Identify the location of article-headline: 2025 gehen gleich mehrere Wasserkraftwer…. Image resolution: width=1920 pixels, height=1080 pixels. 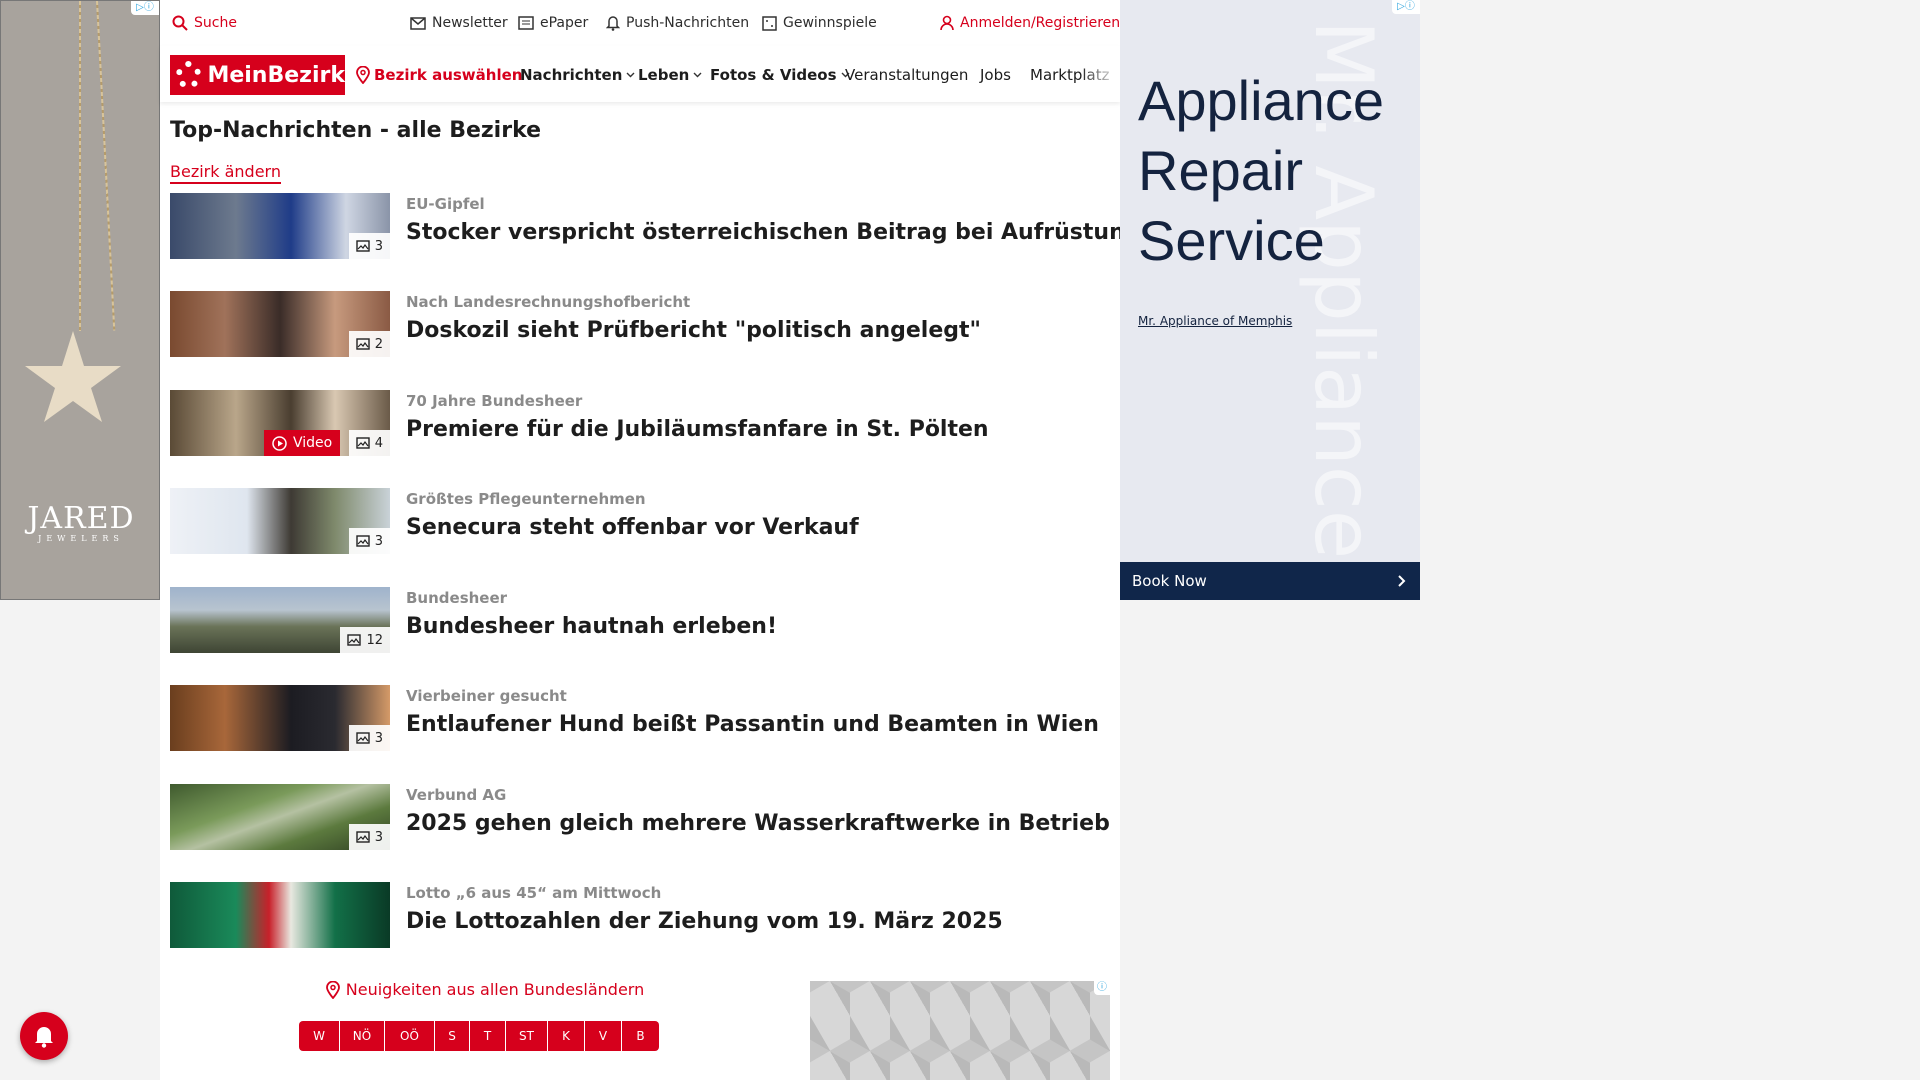
(758, 823).